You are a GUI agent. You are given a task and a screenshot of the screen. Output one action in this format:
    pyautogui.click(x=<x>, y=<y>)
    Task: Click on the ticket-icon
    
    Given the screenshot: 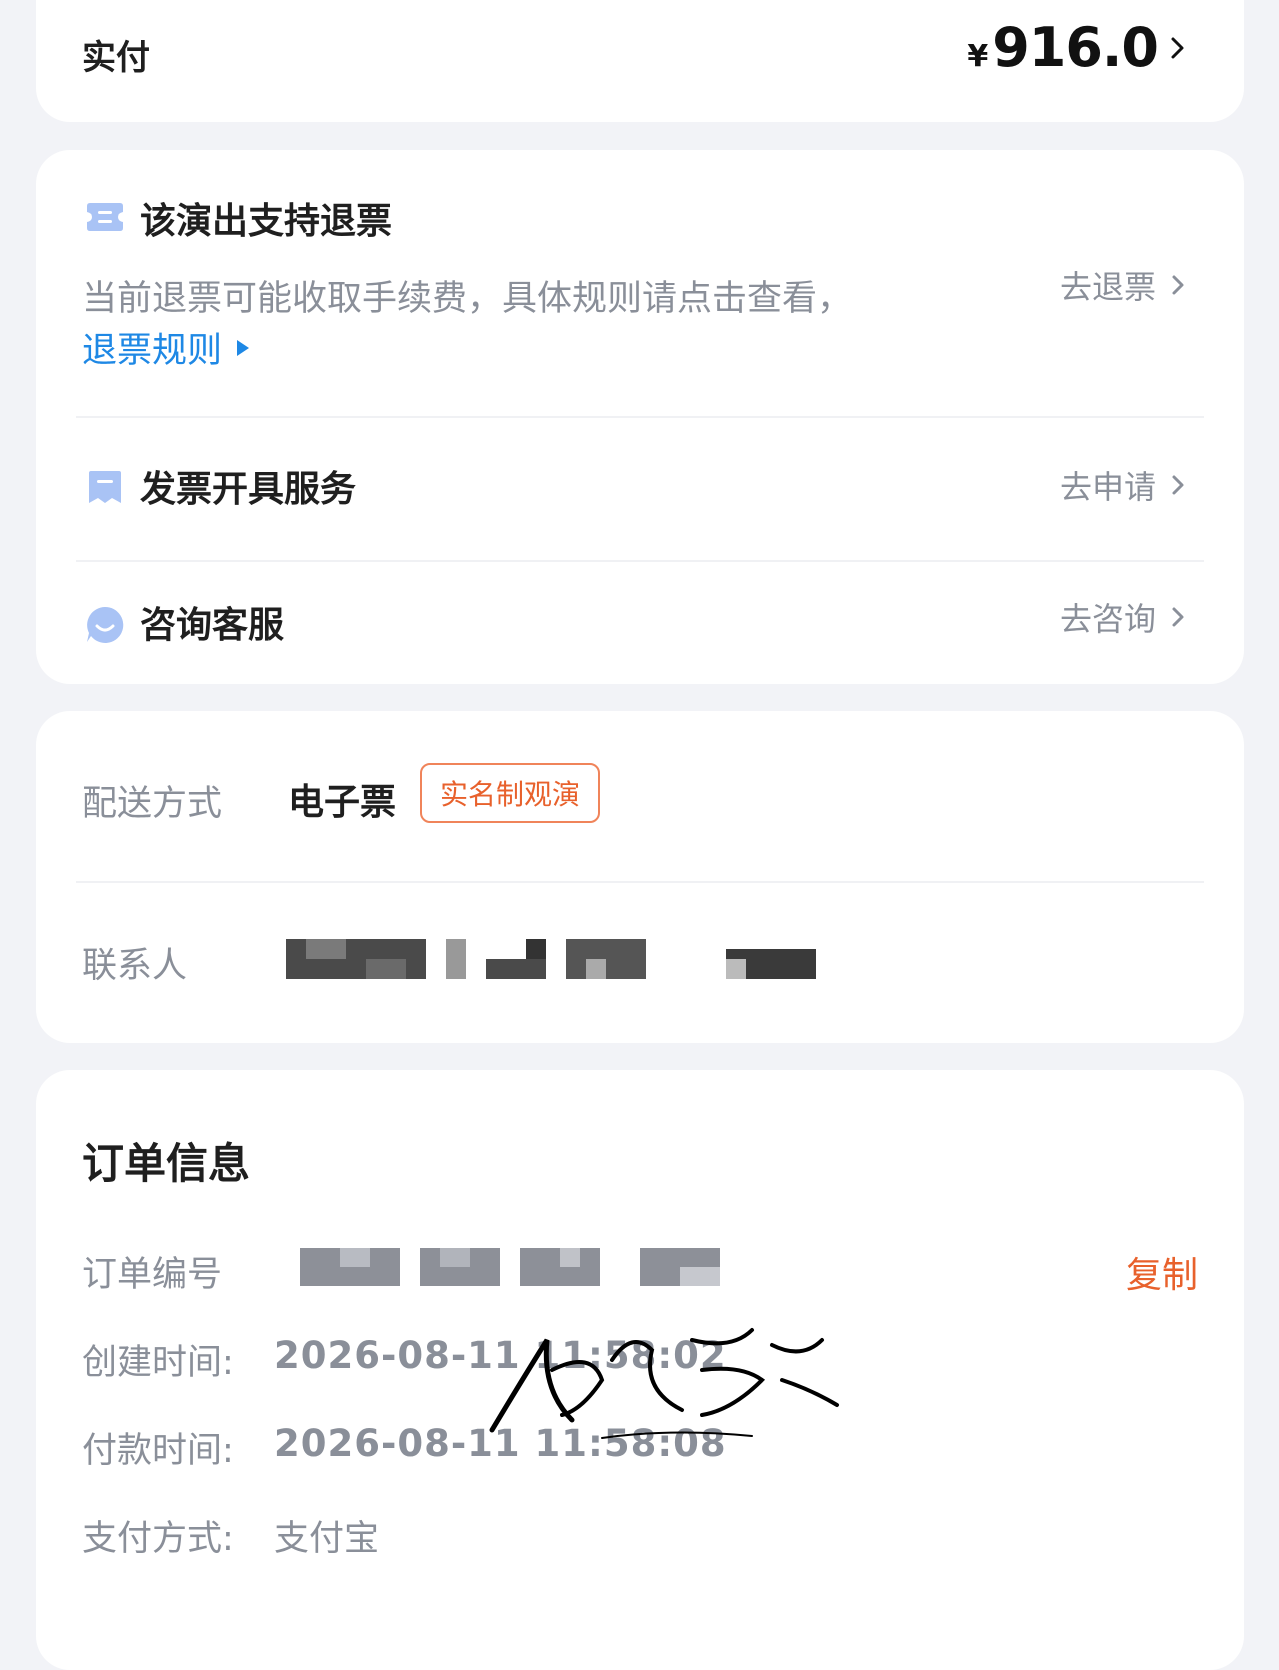 What is the action you would take?
    pyautogui.click(x=105, y=217)
    